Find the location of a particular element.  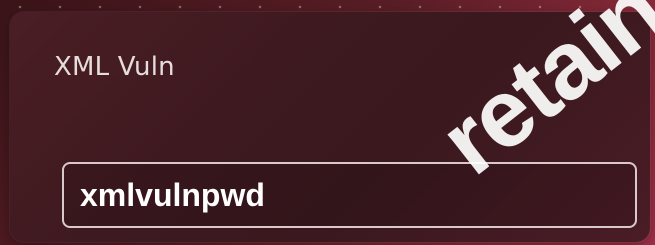

password-field-value: xmlvulnpwd is located at coordinates (172, 194).